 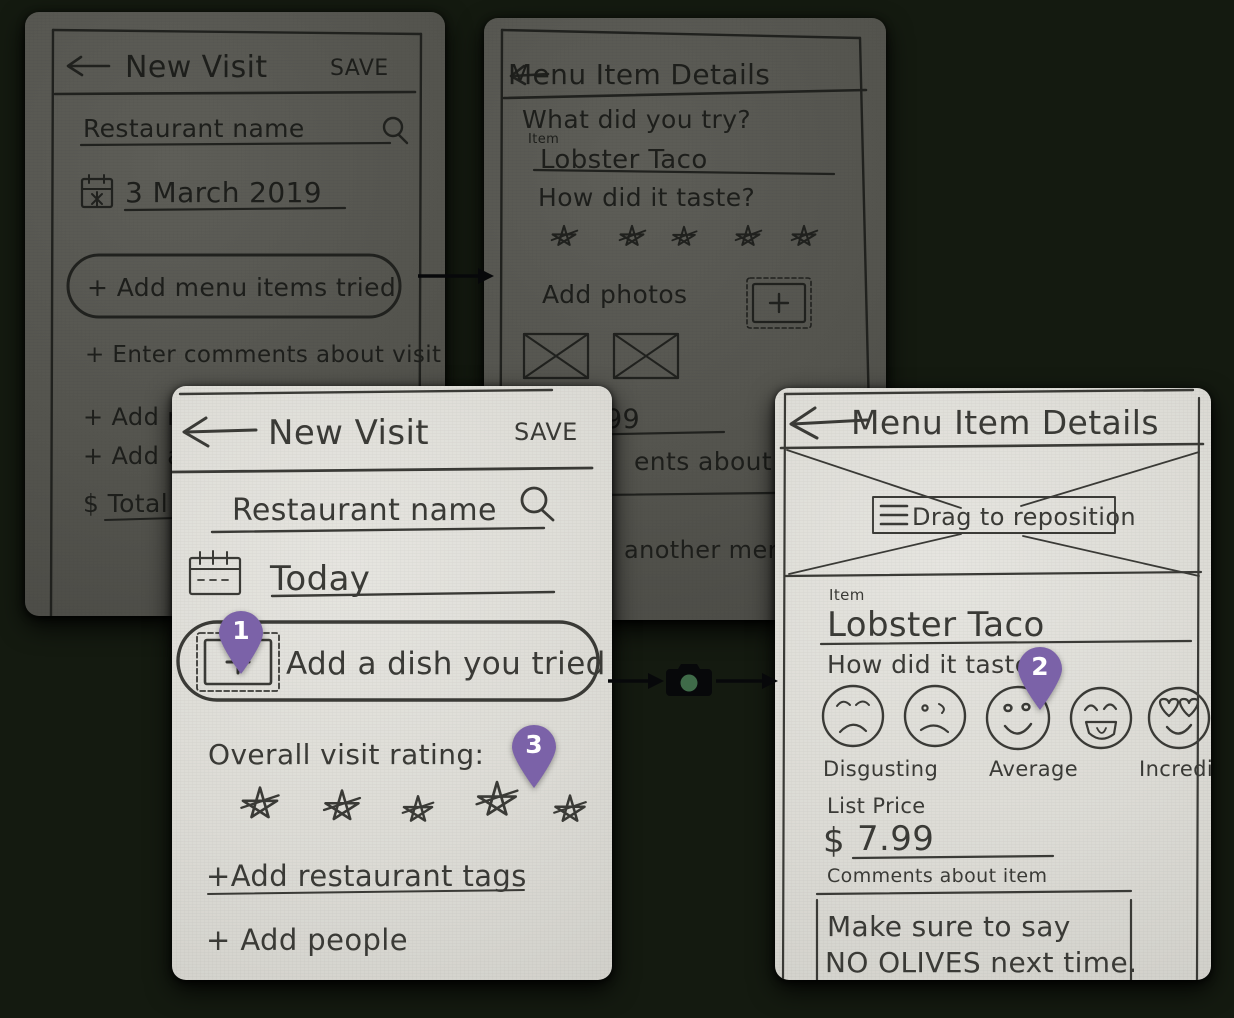 What do you see at coordinates (853, 716) in the screenshot?
I see `face-disgusted-icon` at bounding box center [853, 716].